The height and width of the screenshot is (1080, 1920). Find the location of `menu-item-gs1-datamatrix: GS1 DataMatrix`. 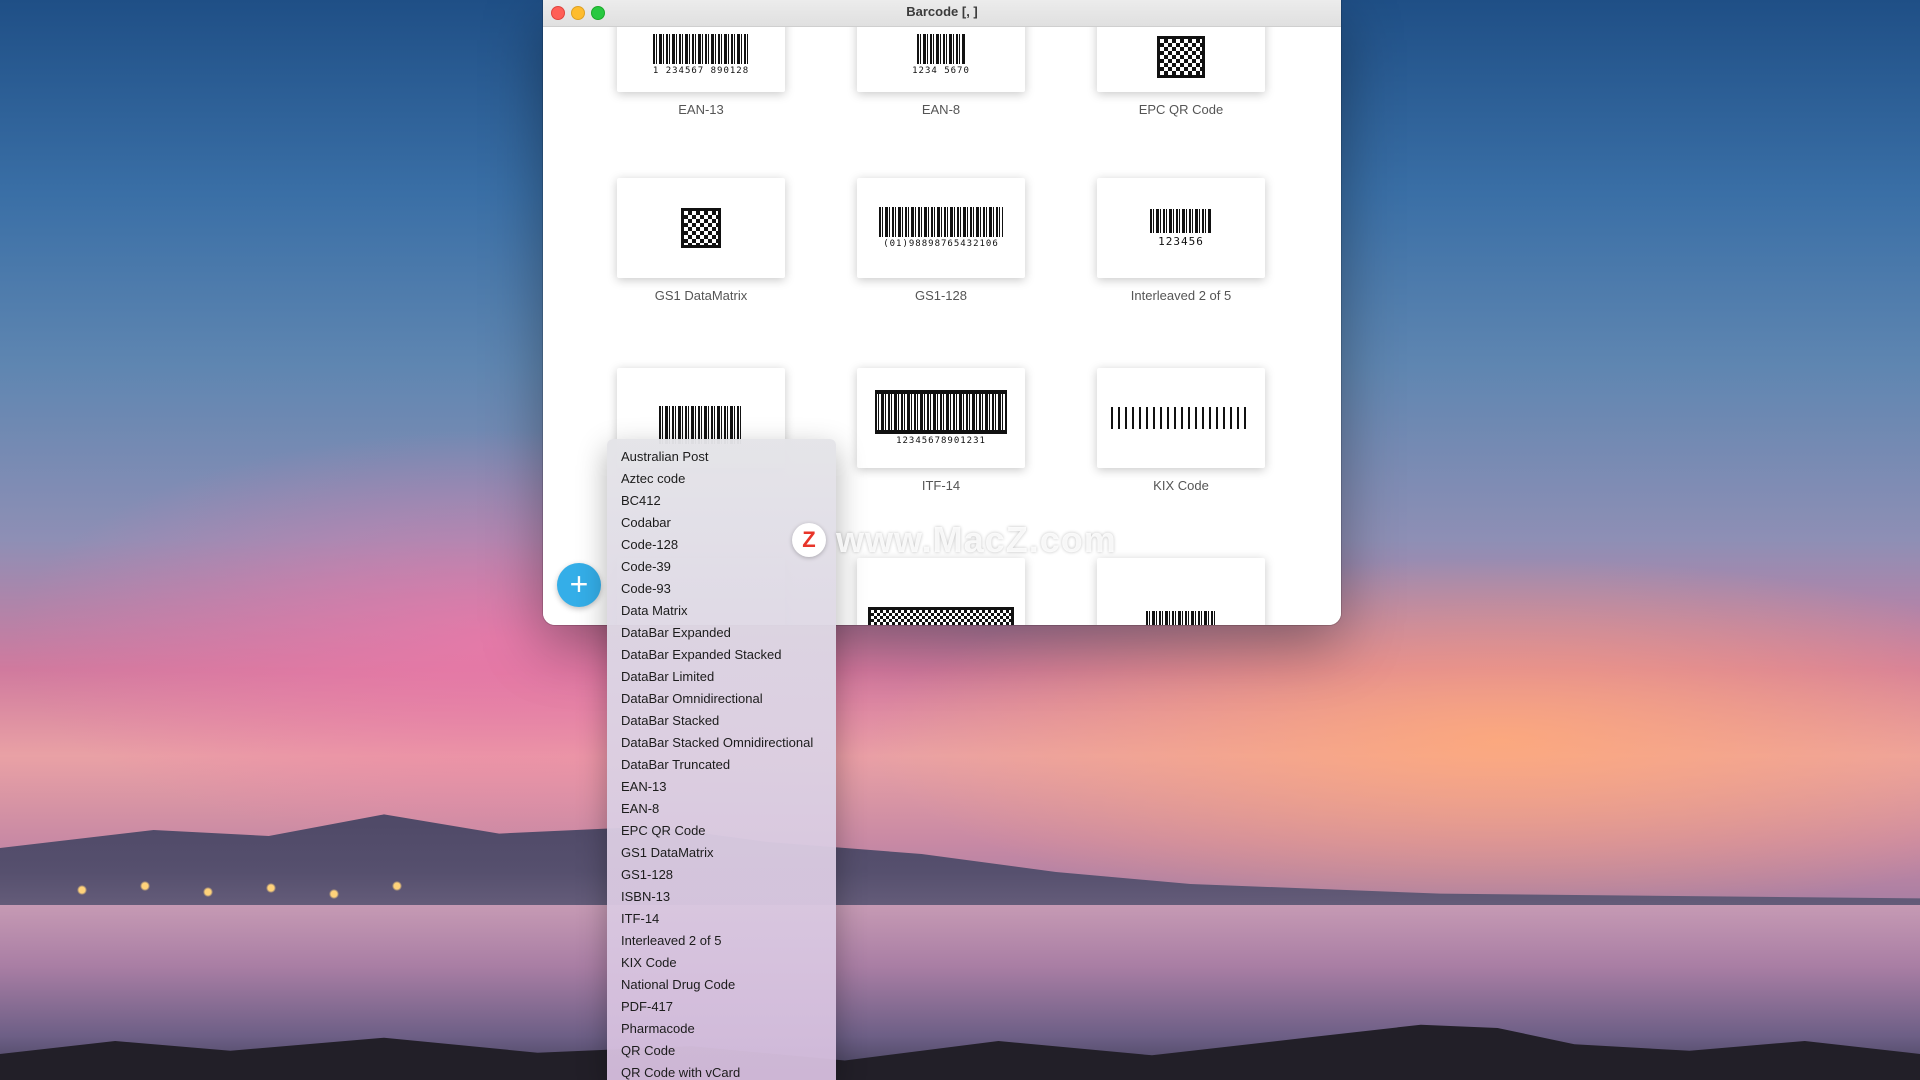

menu-item-gs1-datamatrix: GS1 DataMatrix is located at coordinates (721, 853).